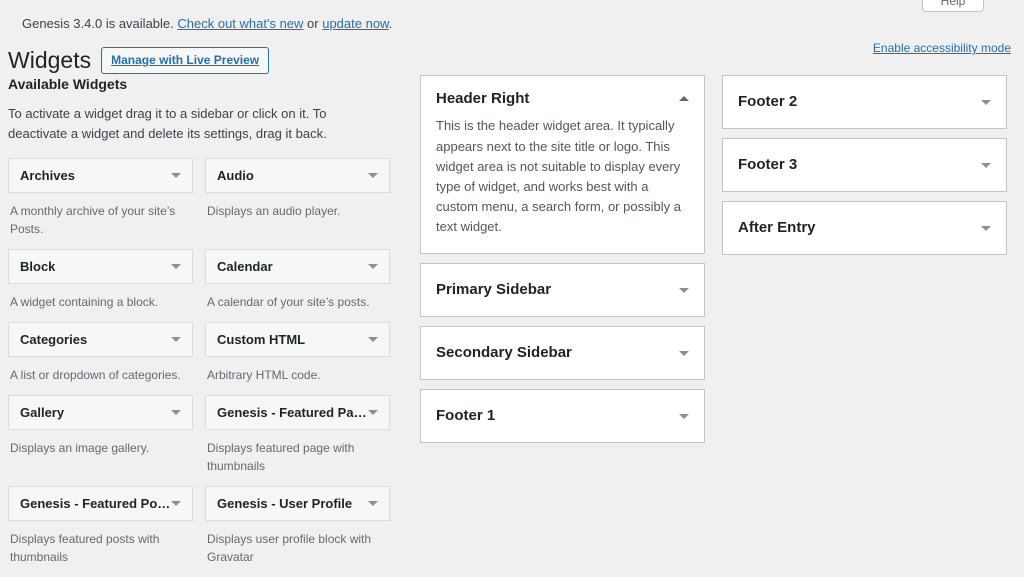 This screenshot has height=577, width=1024. I want to click on widget-card: Calendar, so click(297, 267).